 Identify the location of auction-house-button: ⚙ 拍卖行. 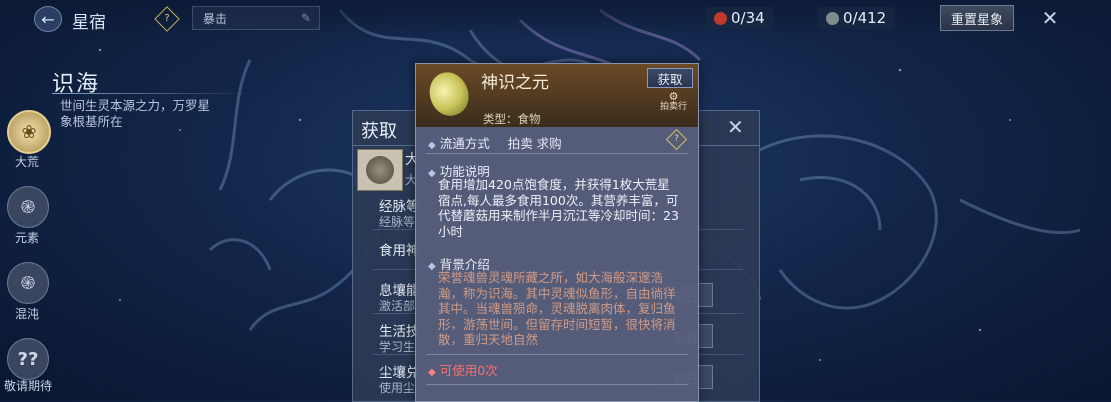
(674, 101).